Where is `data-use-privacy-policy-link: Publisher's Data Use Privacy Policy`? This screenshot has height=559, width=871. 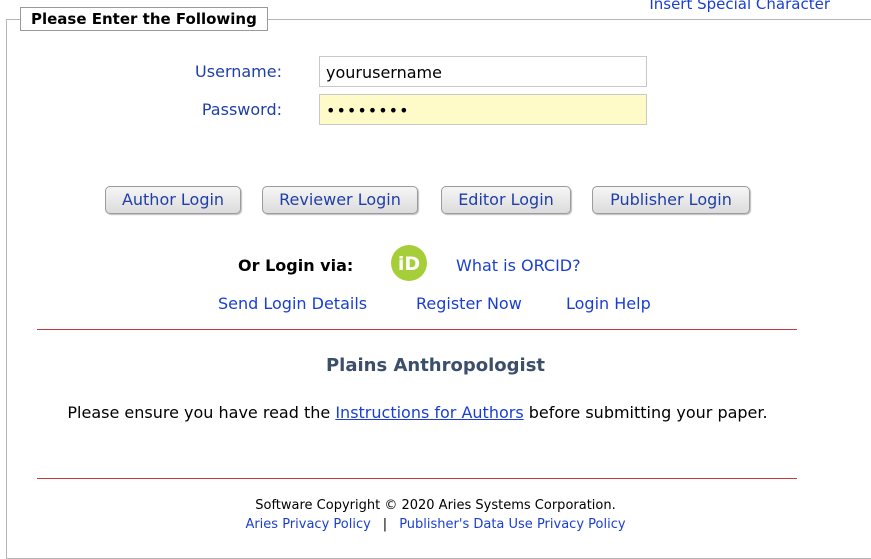 data-use-privacy-policy-link: Publisher's Data Use Privacy Policy is located at coordinates (512, 524).